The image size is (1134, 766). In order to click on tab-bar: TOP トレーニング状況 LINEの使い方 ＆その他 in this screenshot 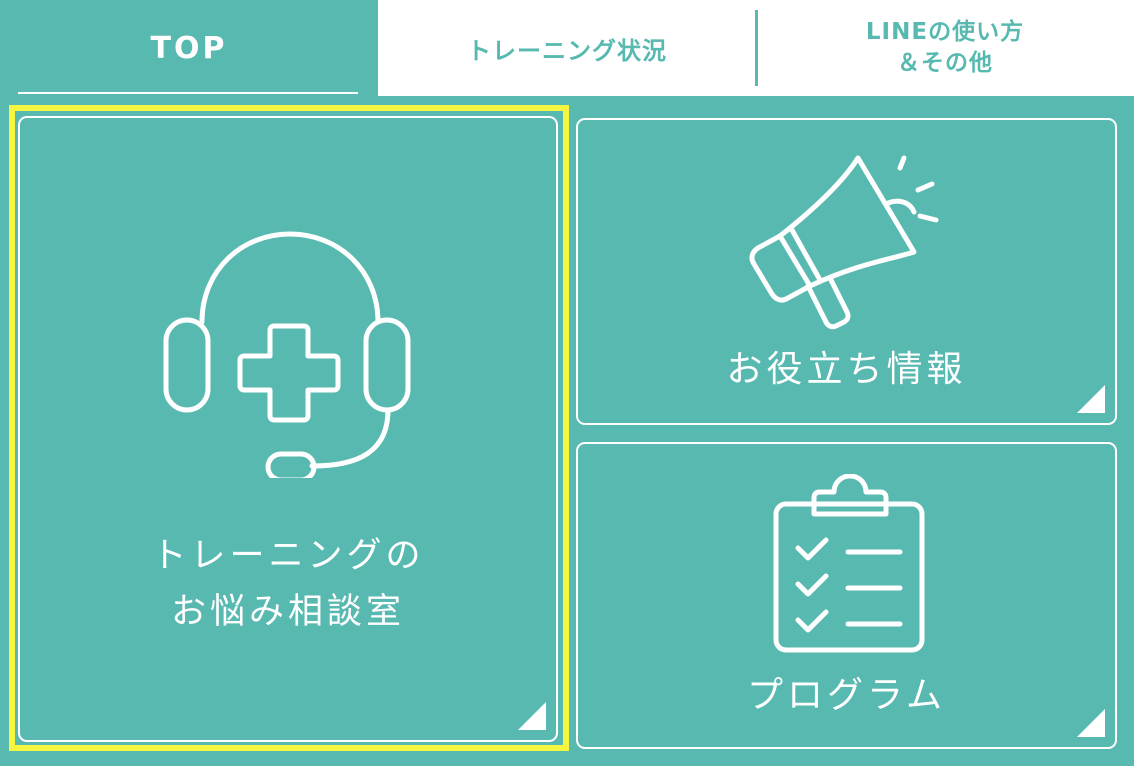, I will do `click(567, 48)`.